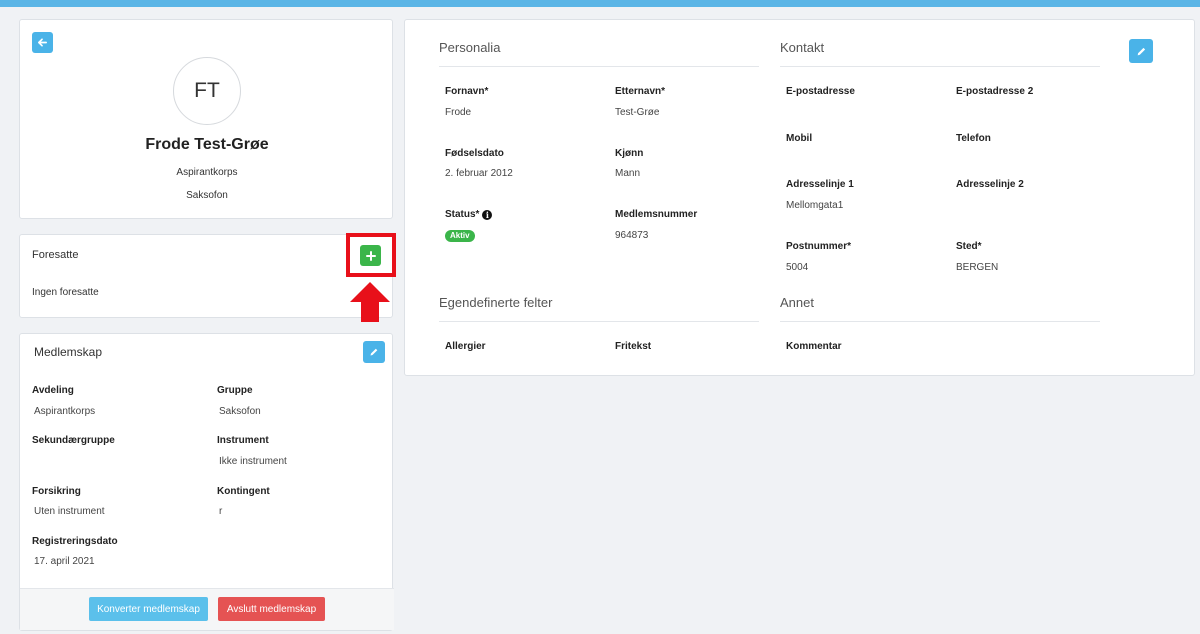  I want to click on field-label-forsikring: Forsikring, so click(56, 491).